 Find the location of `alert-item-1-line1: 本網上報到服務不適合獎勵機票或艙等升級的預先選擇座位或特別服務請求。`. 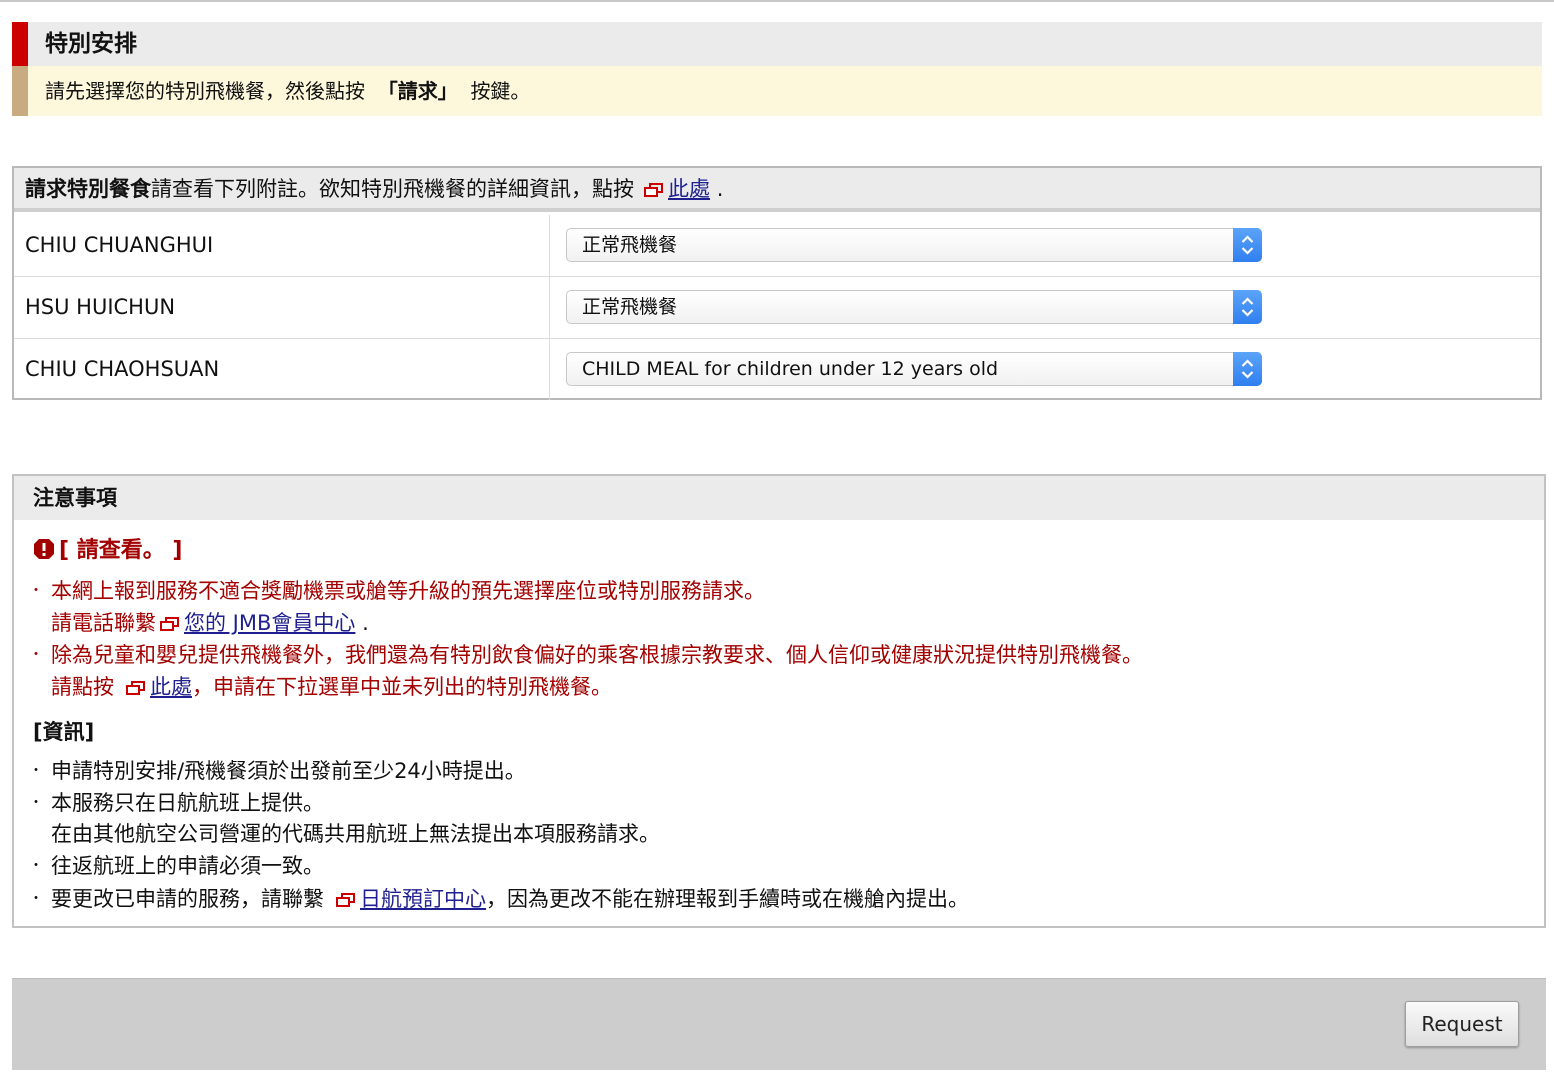

alert-item-1-line1: 本網上報到服務不適合獎勵機票或艙等升級的預先選擇座位或特別服務請求。 is located at coordinates (408, 591).